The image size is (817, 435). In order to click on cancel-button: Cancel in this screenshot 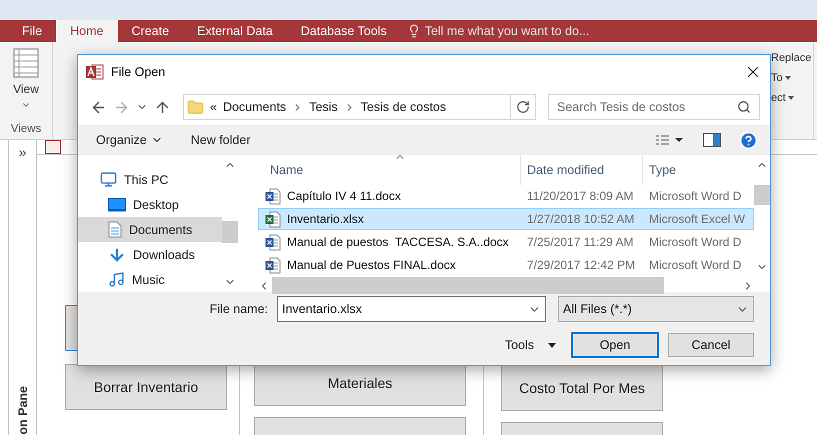, I will do `click(711, 345)`.